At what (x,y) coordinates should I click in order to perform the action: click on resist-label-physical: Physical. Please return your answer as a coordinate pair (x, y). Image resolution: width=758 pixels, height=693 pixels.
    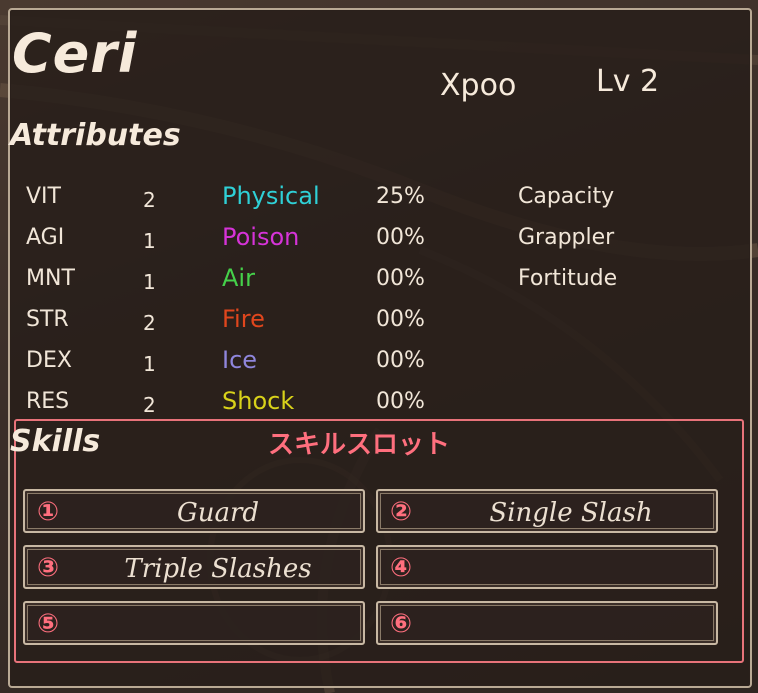
    Looking at the image, I should click on (271, 196).